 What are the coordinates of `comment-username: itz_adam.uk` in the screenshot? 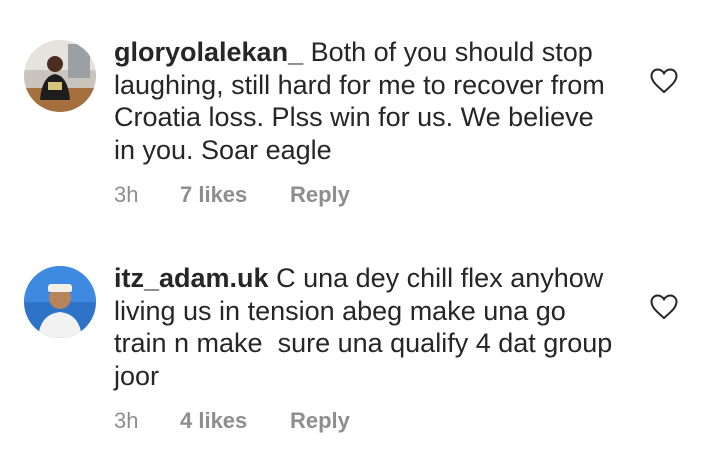 It's located at (191, 278).